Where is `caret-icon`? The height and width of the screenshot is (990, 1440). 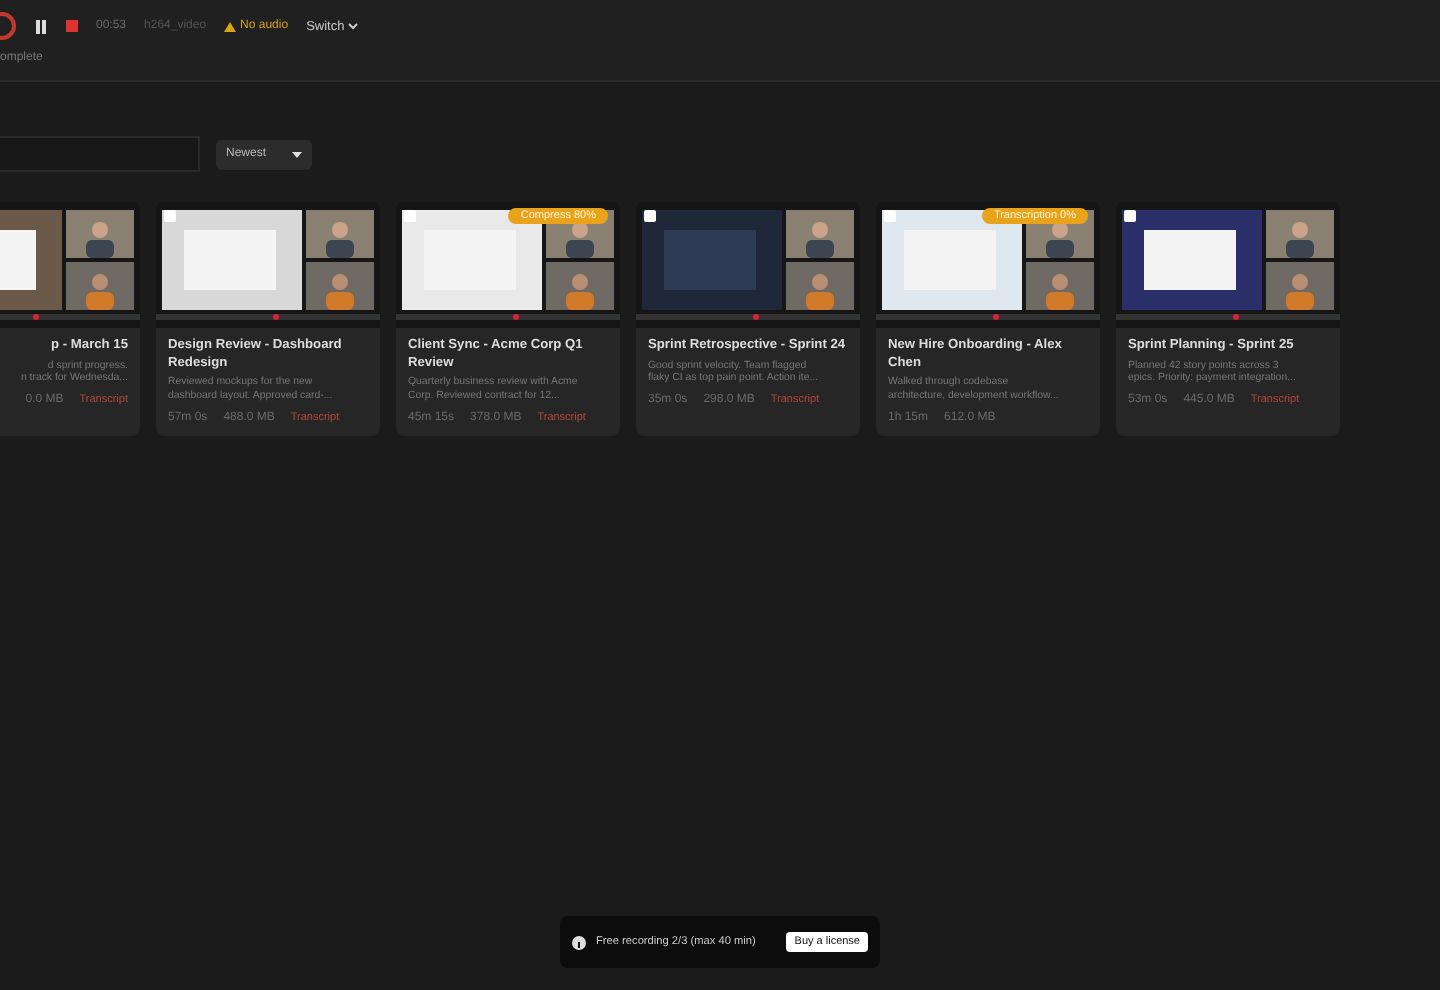
caret-icon is located at coordinates (297, 154).